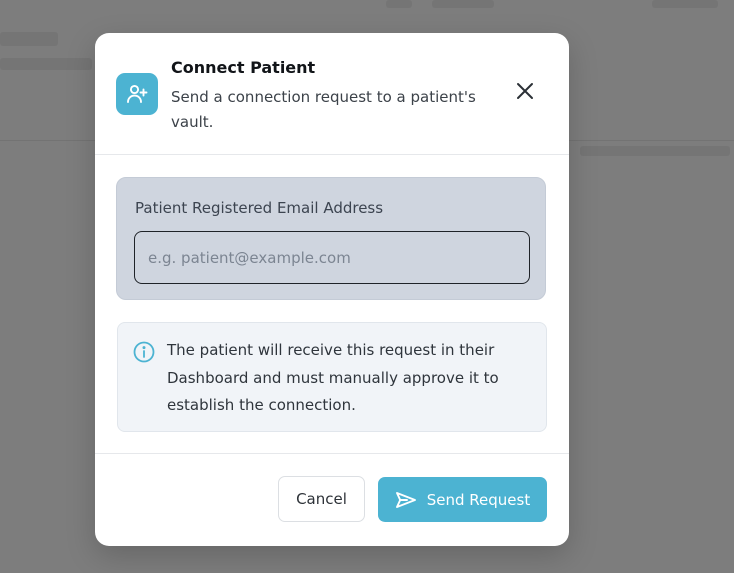  What do you see at coordinates (243, 67) in the screenshot?
I see `dialog-title: Connect Patient` at bounding box center [243, 67].